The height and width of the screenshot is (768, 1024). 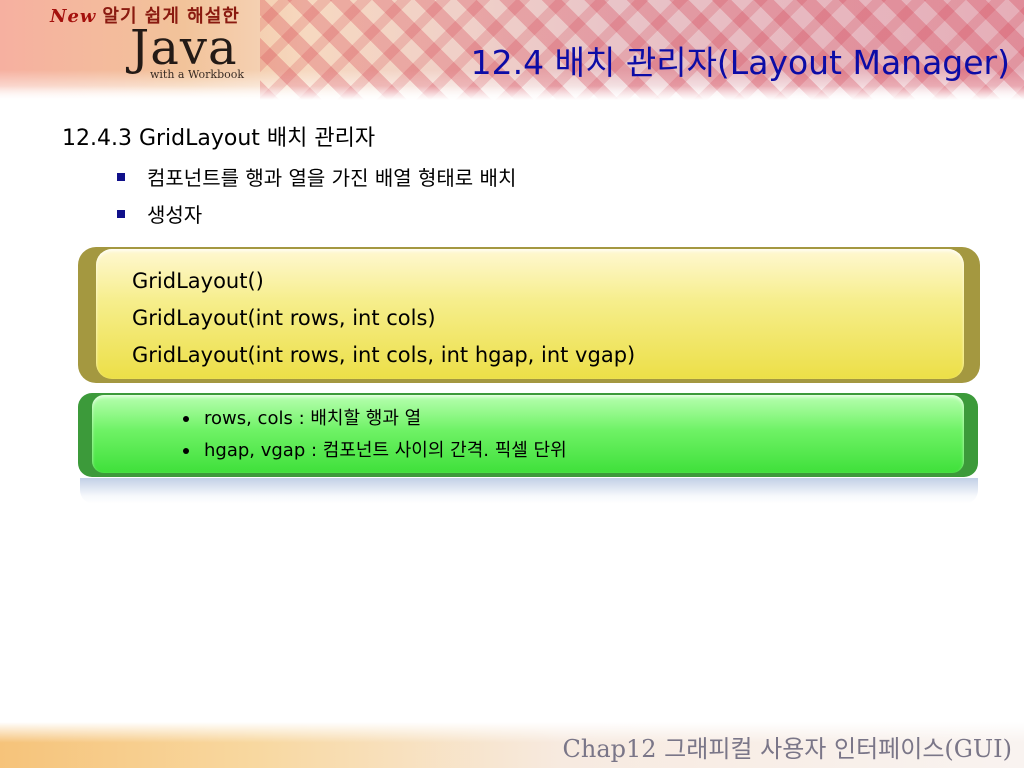 I want to click on parameter-text: hgap, vgap : 컴포넌트 사이의 간격. 픽셀 단위, so click(x=385, y=450).